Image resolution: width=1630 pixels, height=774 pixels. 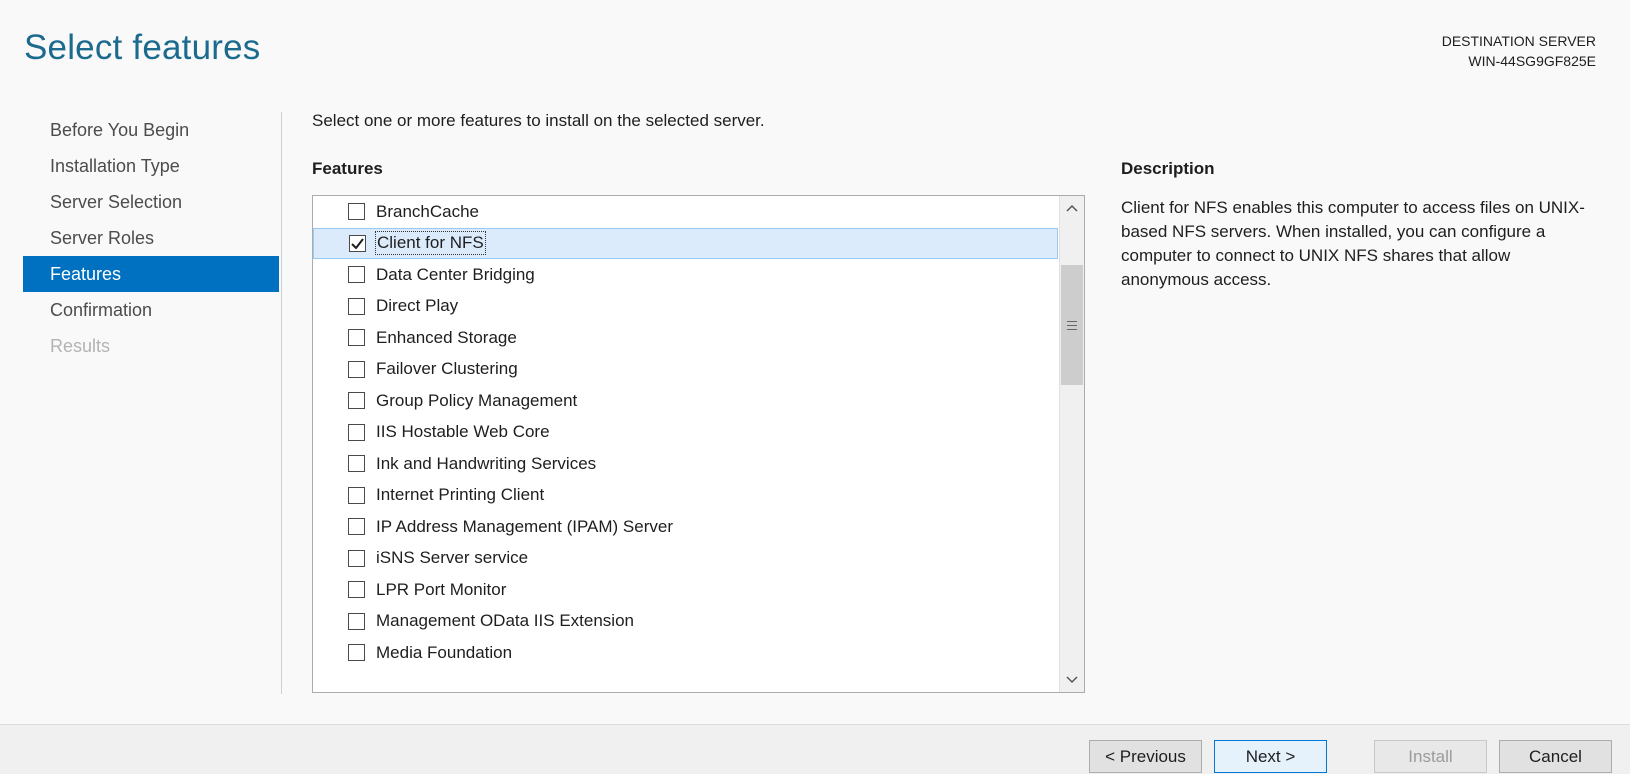 What do you see at coordinates (441, 589) in the screenshot?
I see `feature-label: LPR Port Monitor` at bounding box center [441, 589].